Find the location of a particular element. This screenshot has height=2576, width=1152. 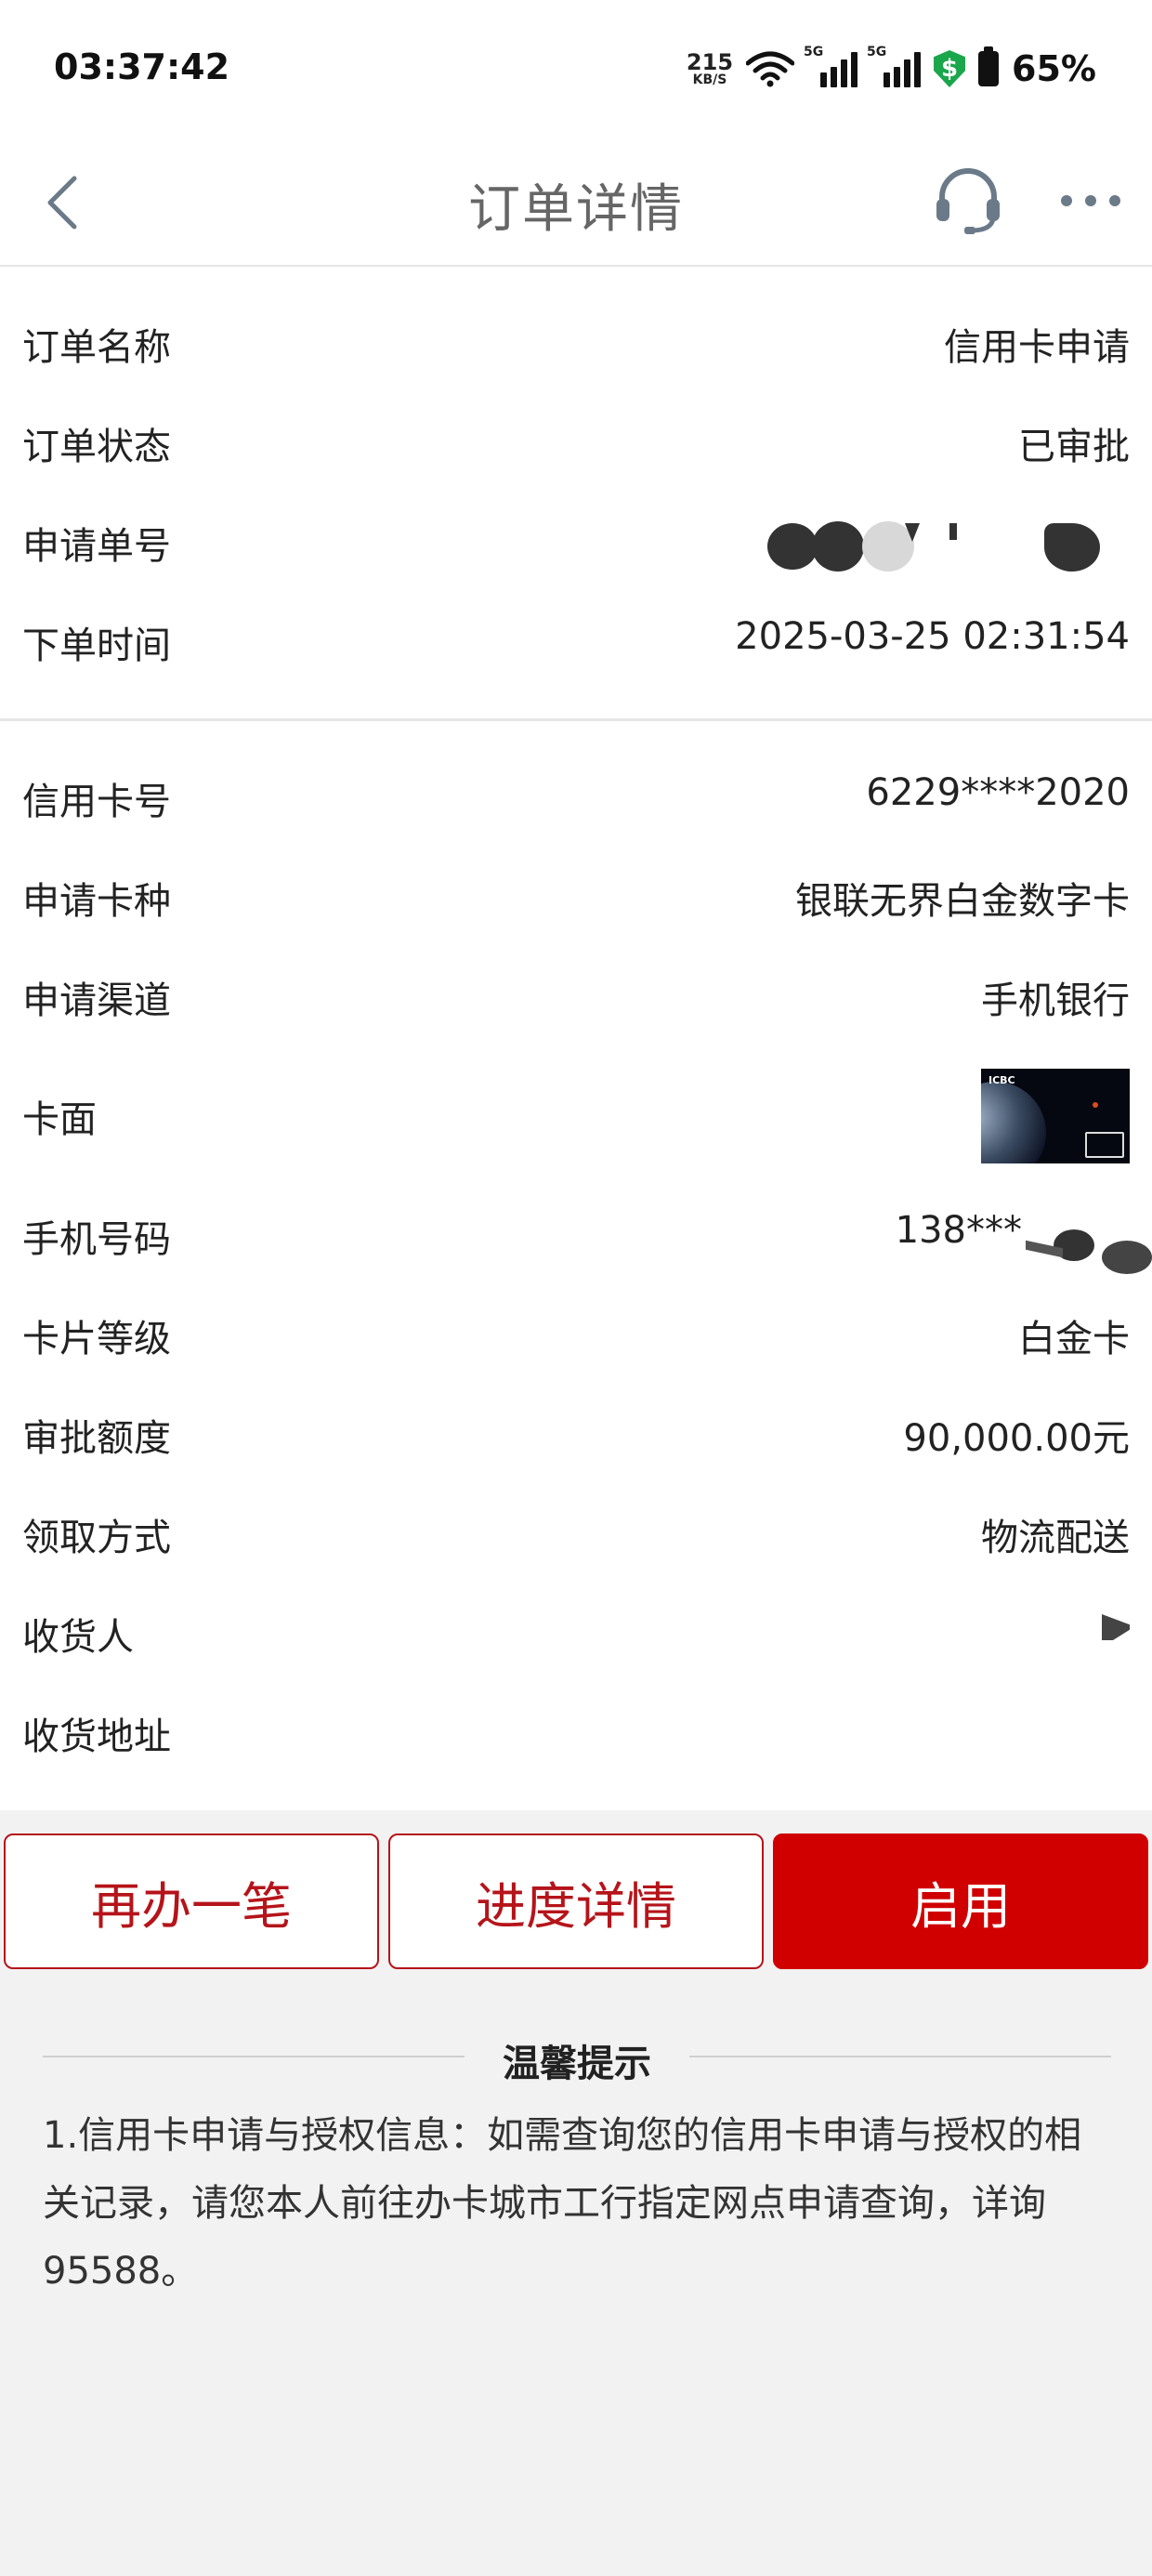

order-status-label: 订单状态 is located at coordinates (96, 447).